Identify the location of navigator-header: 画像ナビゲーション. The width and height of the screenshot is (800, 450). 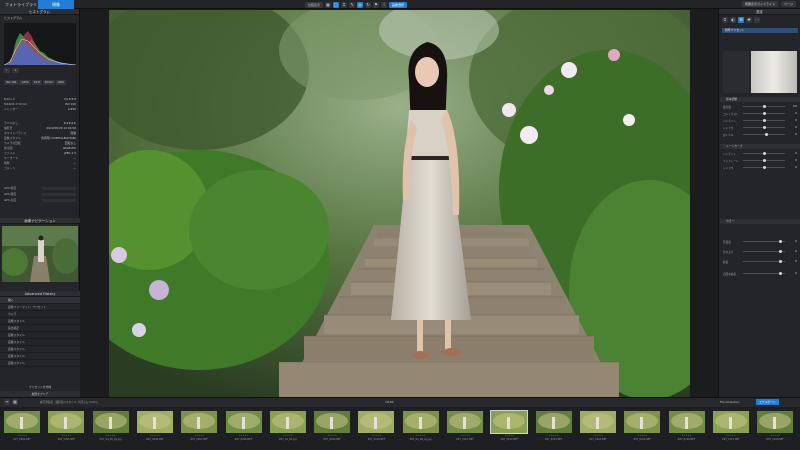
(40, 221).